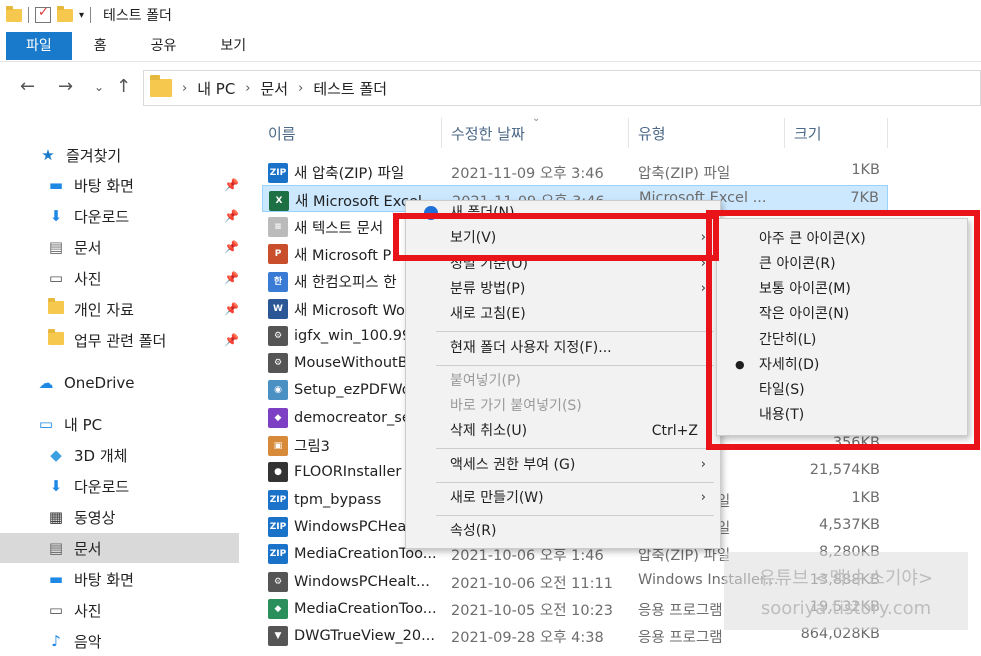  Describe the element at coordinates (120, 517) in the screenshot. I see `sidebar-item-videos: ▦ 동영상` at that location.